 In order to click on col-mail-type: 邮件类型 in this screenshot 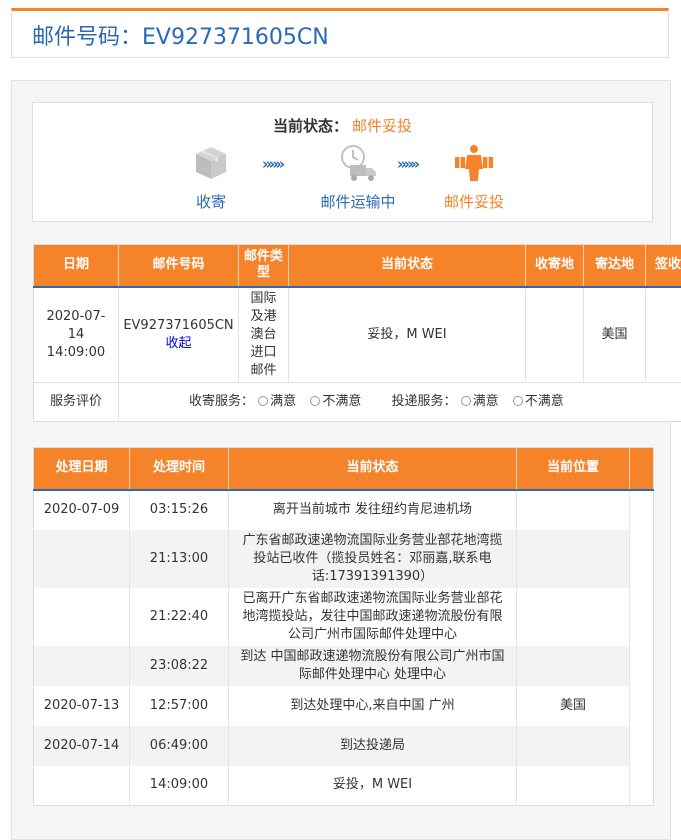, I will do `click(264, 266)`.